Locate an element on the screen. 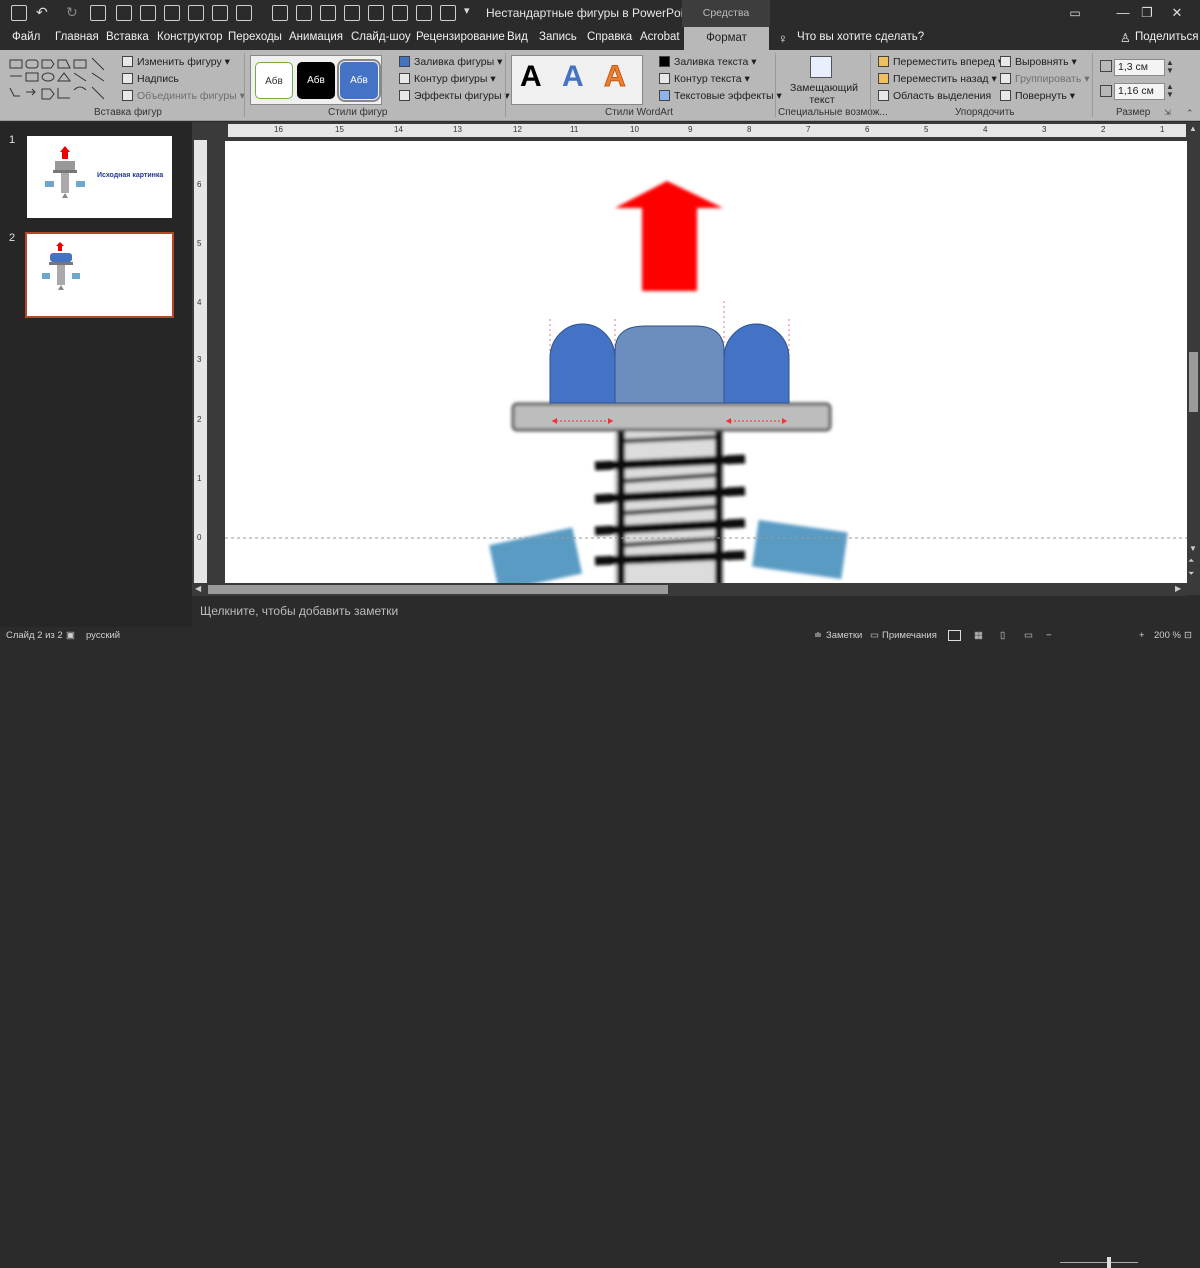 This screenshot has width=1200, height=1268. text-fill-button: Заливка текста ▾ is located at coordinates (708, 62).